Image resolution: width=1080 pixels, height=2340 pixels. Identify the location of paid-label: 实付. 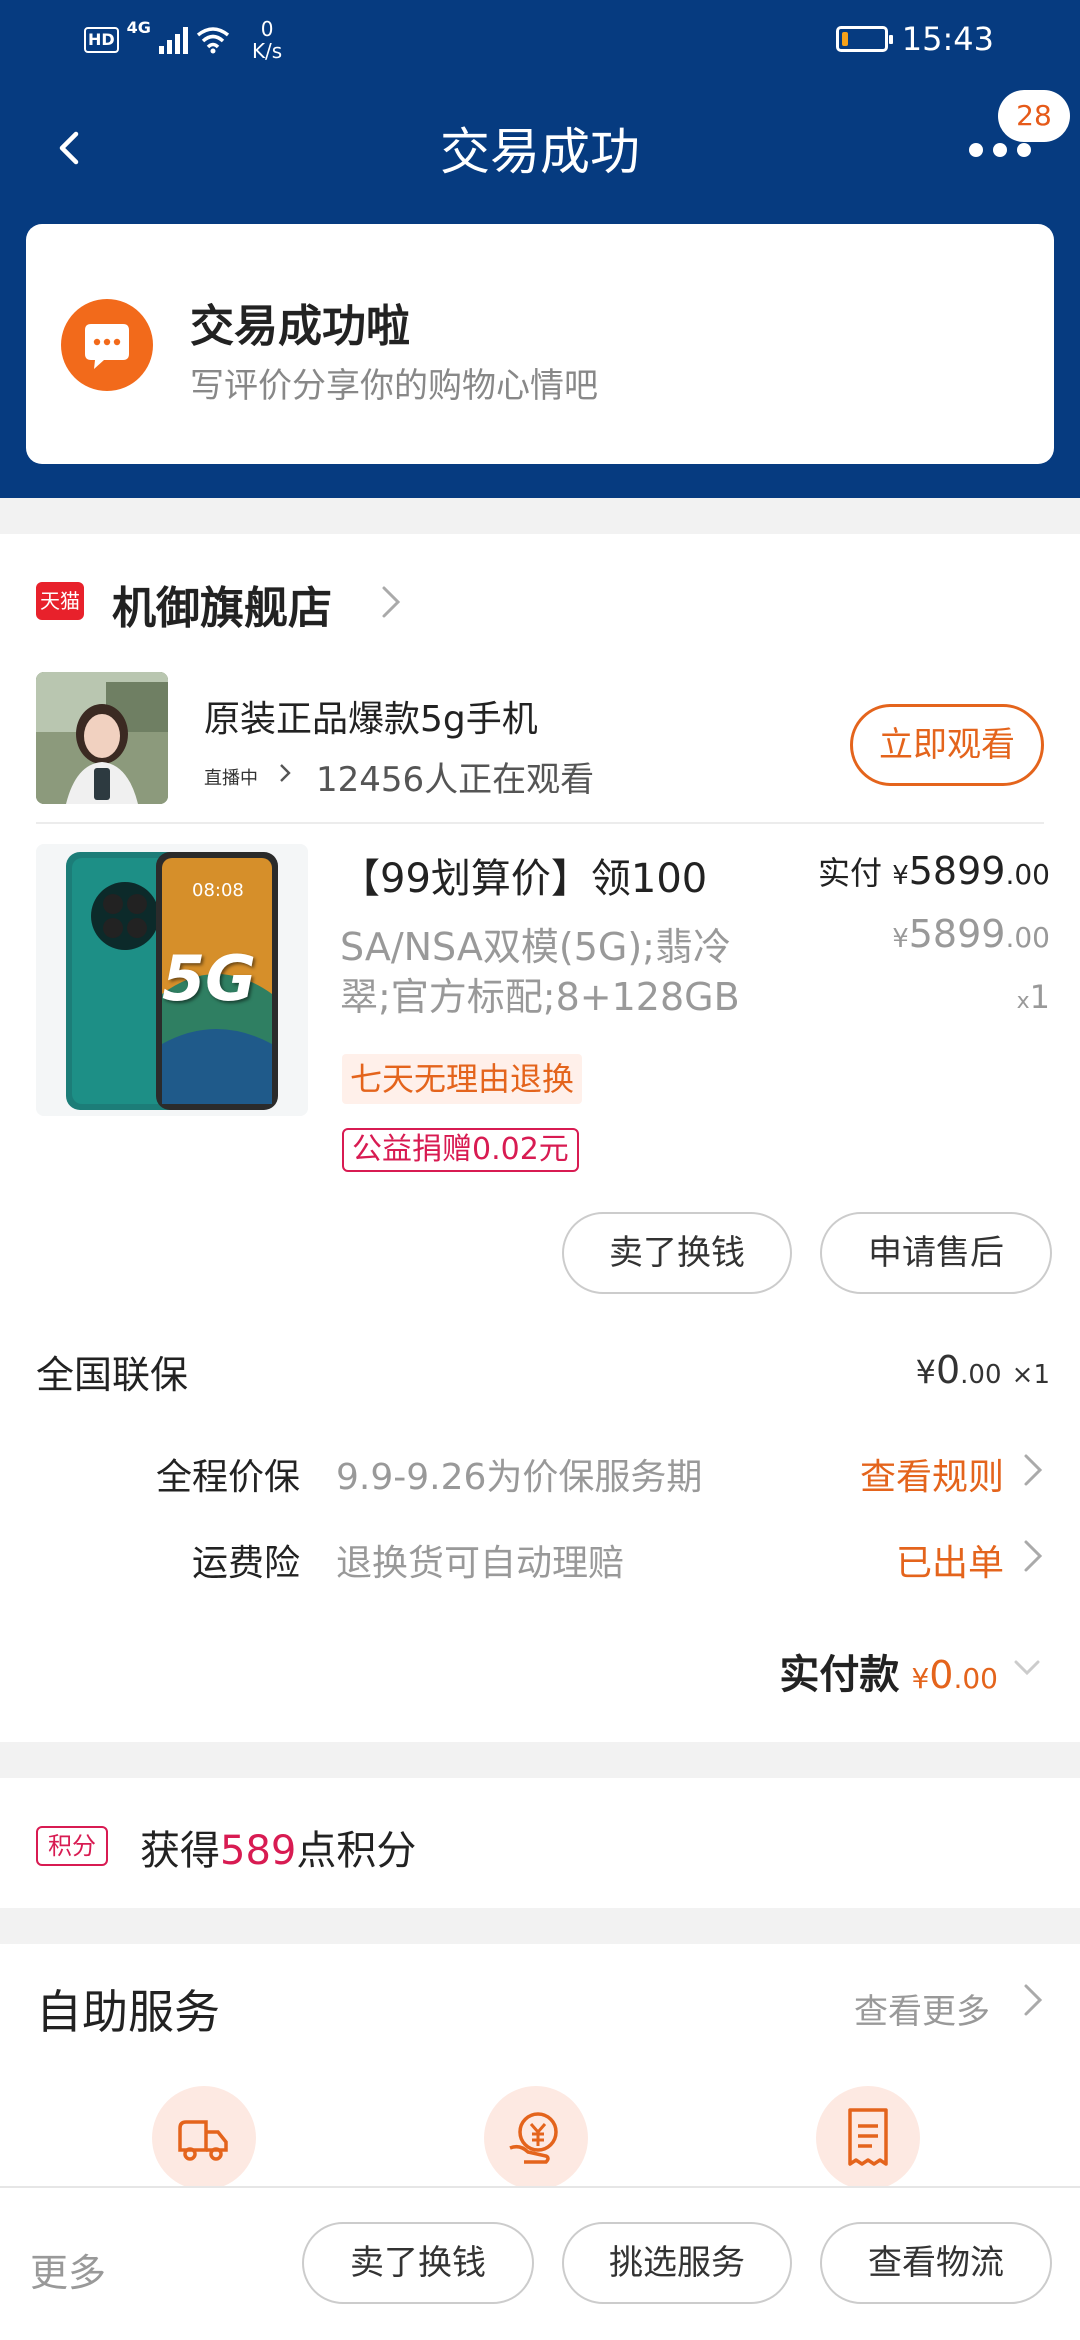
(850, 873).